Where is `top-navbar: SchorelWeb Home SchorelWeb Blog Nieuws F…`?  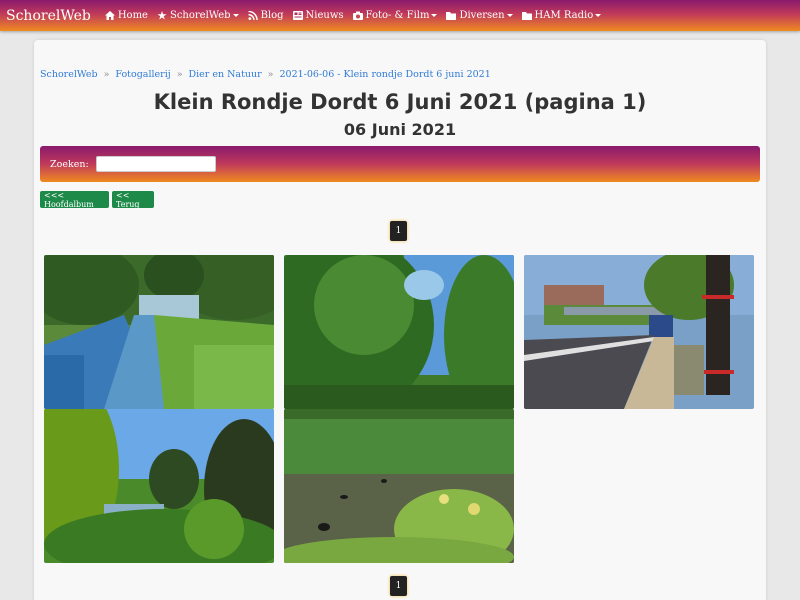 top-navbar: SchorelWeb Home SchorelWeb Blog Nieuws F… is located at coordinates (400, 15).